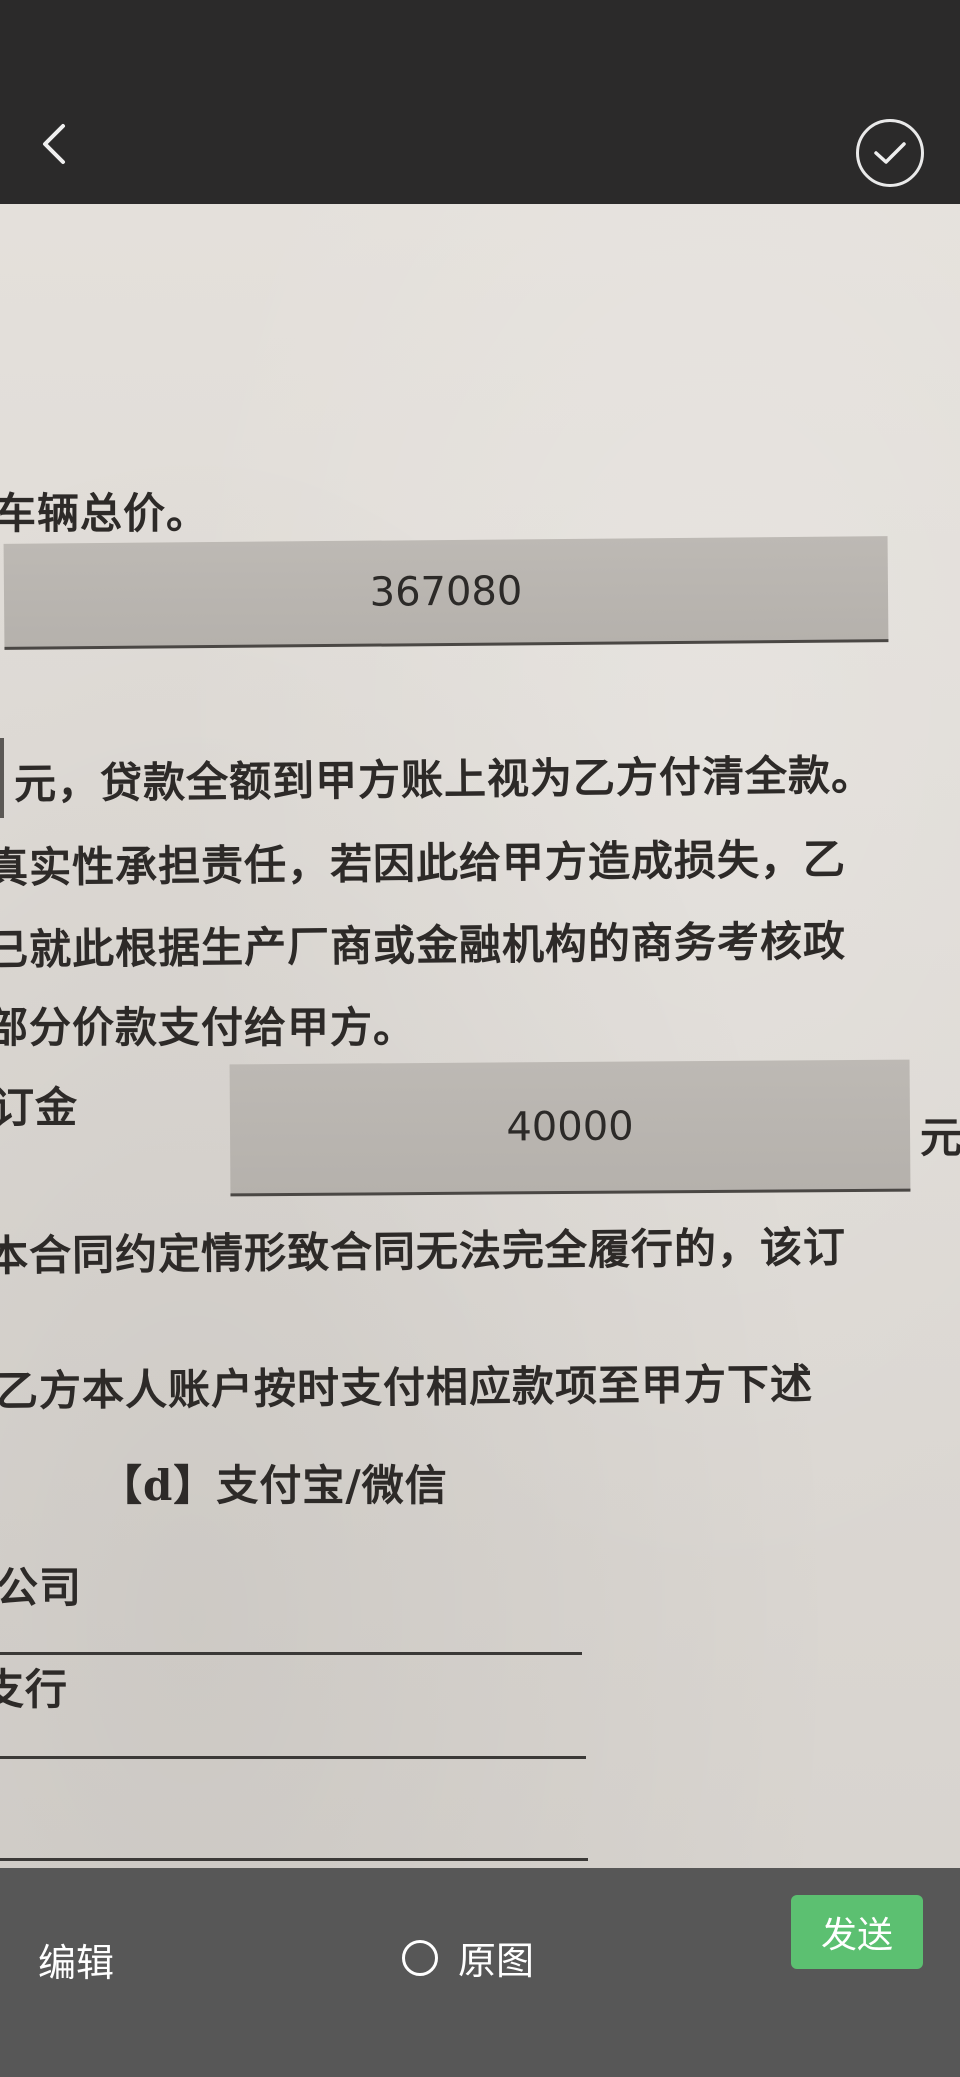 The image size is (960, 2077). What do you see at coordinates (291, 1653) in the screenshot?
I see `company-underline` at bounding box center [291, 1653].